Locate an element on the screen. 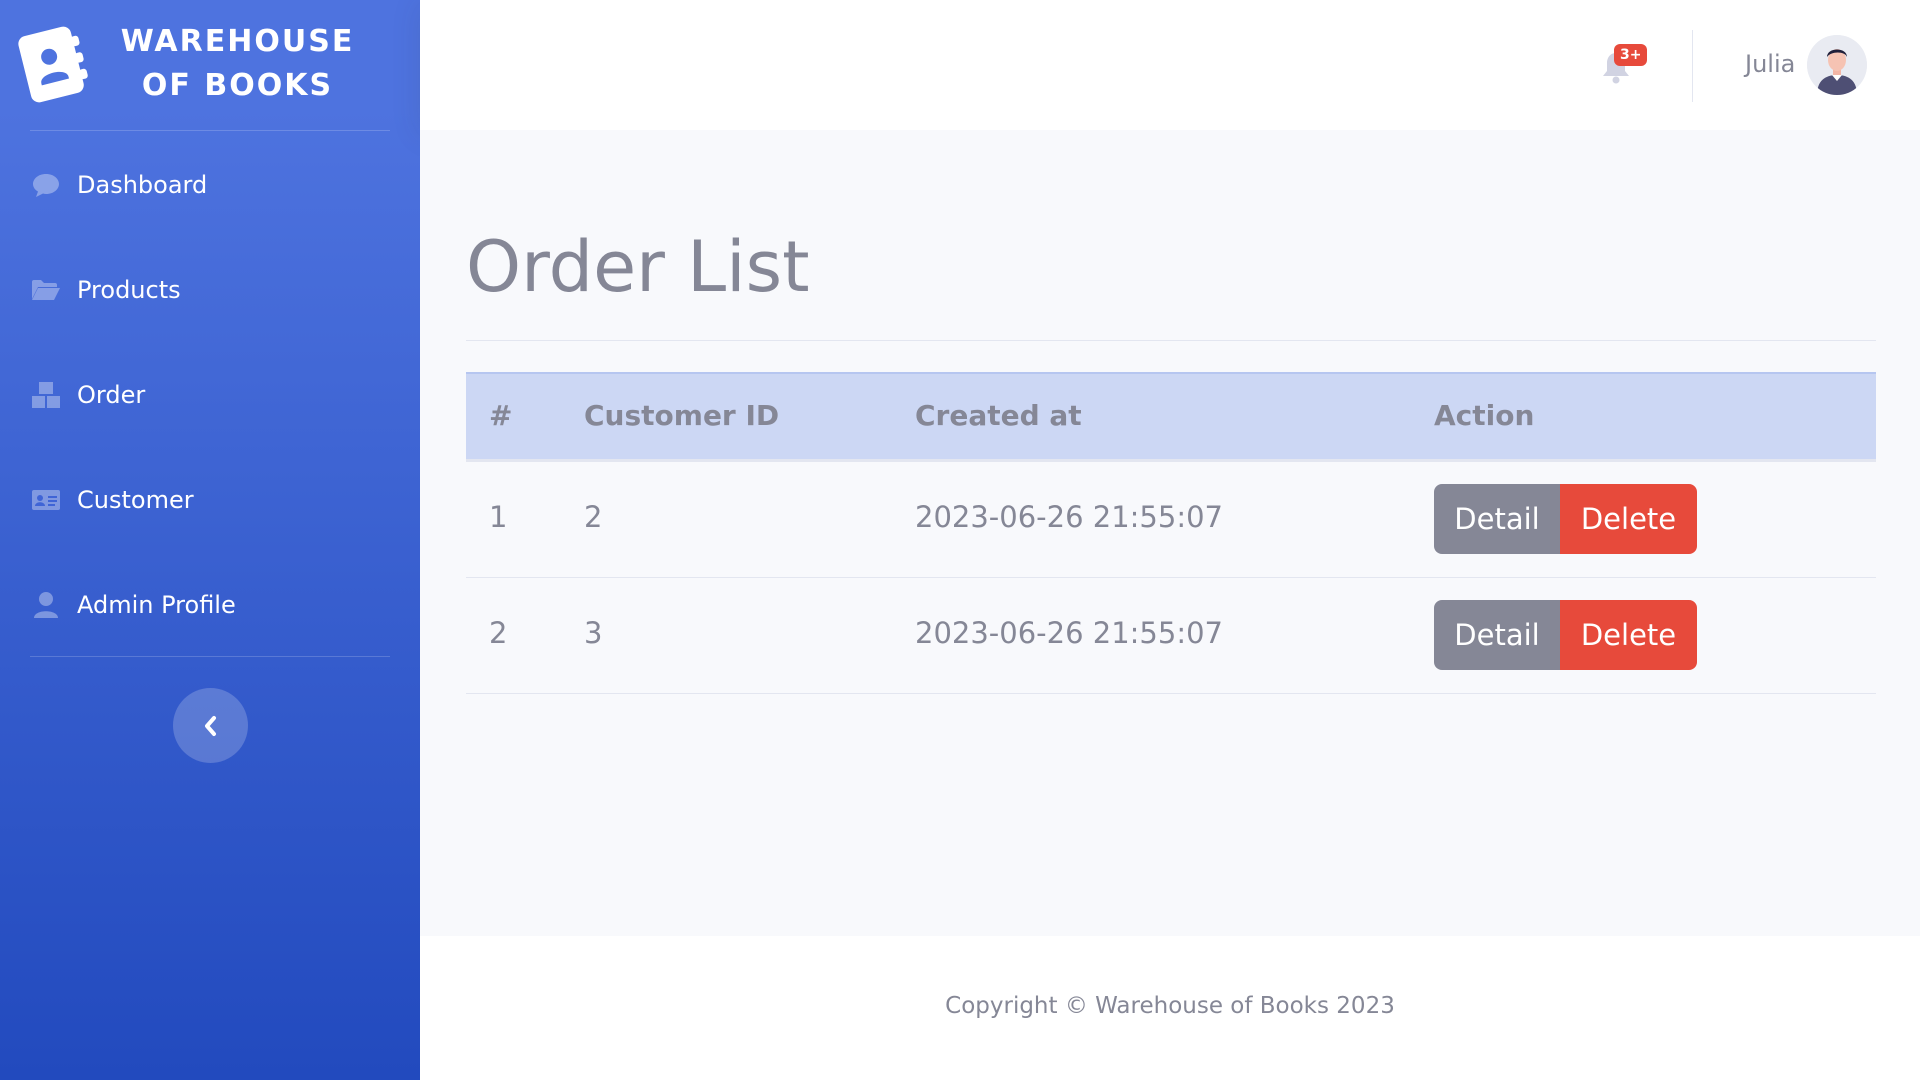 This screenshot has height=1080, width=1920. user-avatar-icon is located at coordinates (1837, 65).